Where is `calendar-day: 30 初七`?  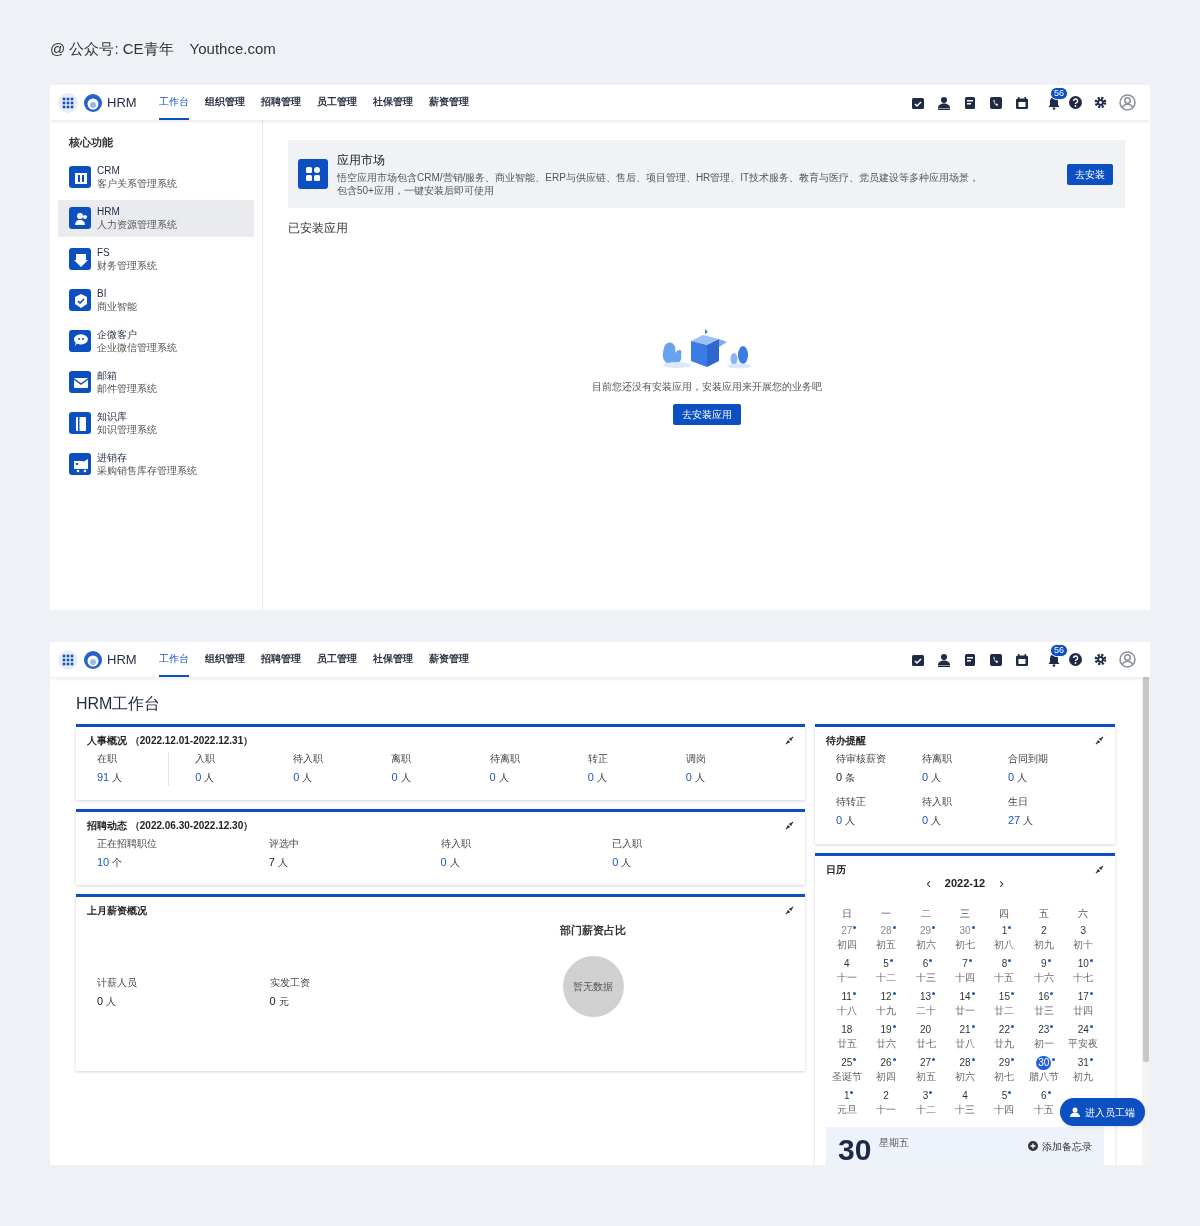
calendar-day: 30 初七 is located at coordinates (965, 939).